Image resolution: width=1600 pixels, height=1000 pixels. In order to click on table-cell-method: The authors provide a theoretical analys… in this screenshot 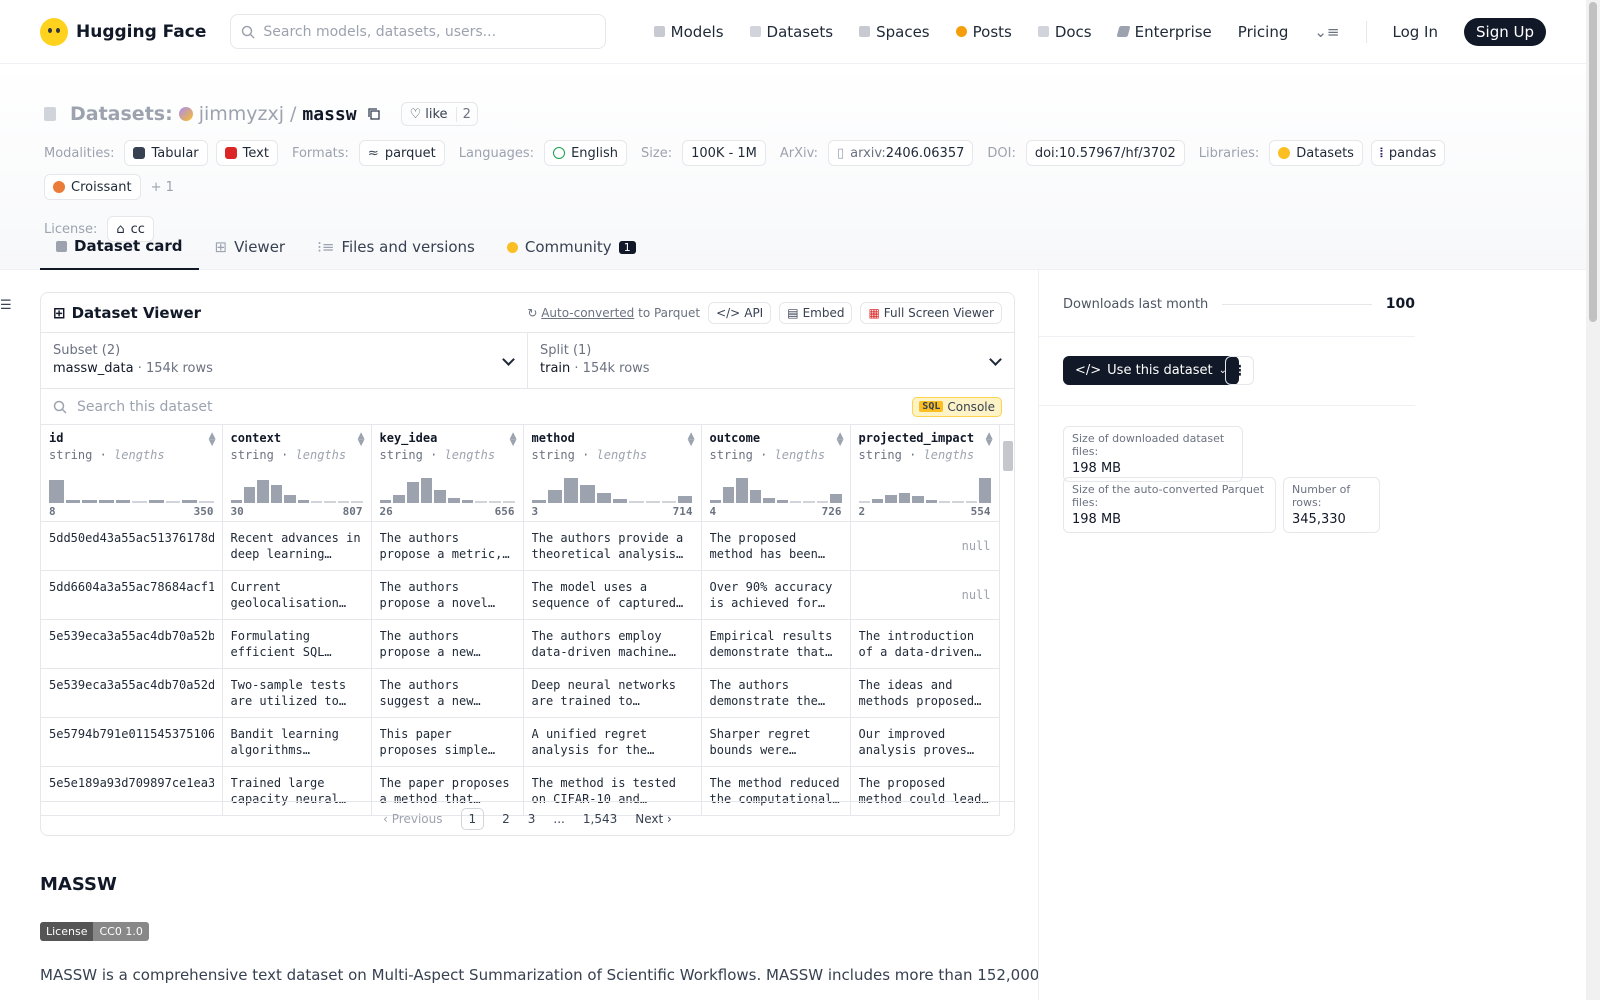, I will do `click(612, 546)`.